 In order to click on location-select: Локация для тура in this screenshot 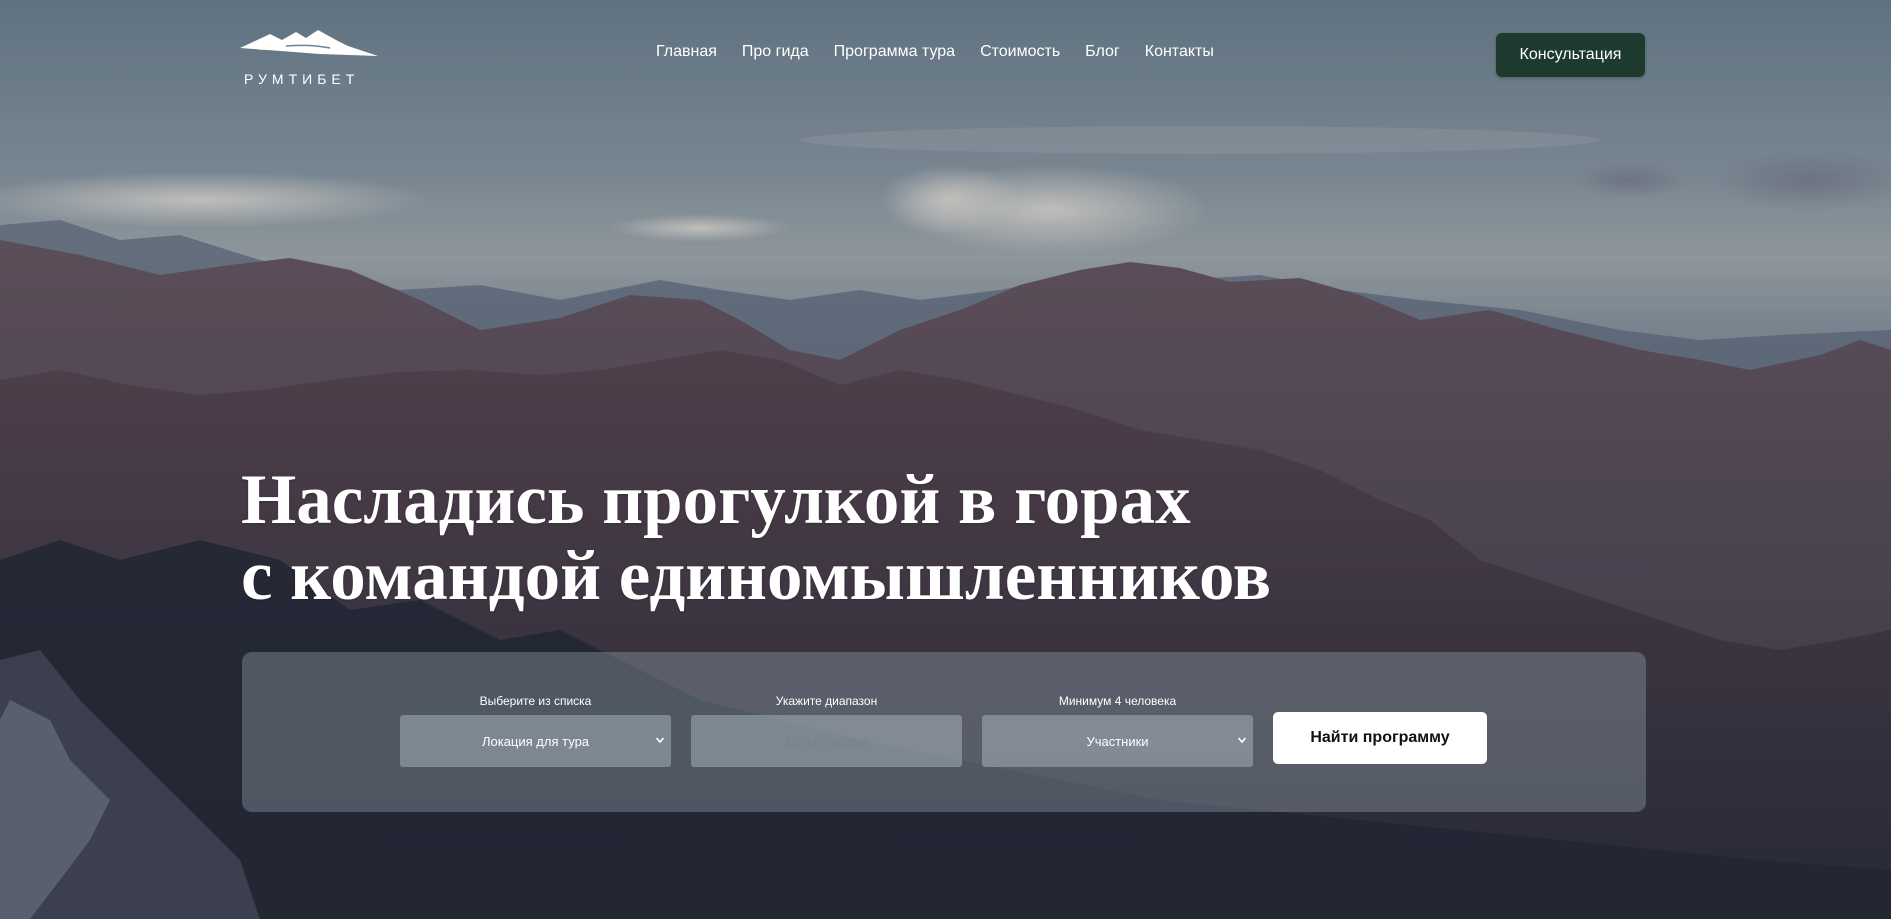, I will do `click(535, 741)`.